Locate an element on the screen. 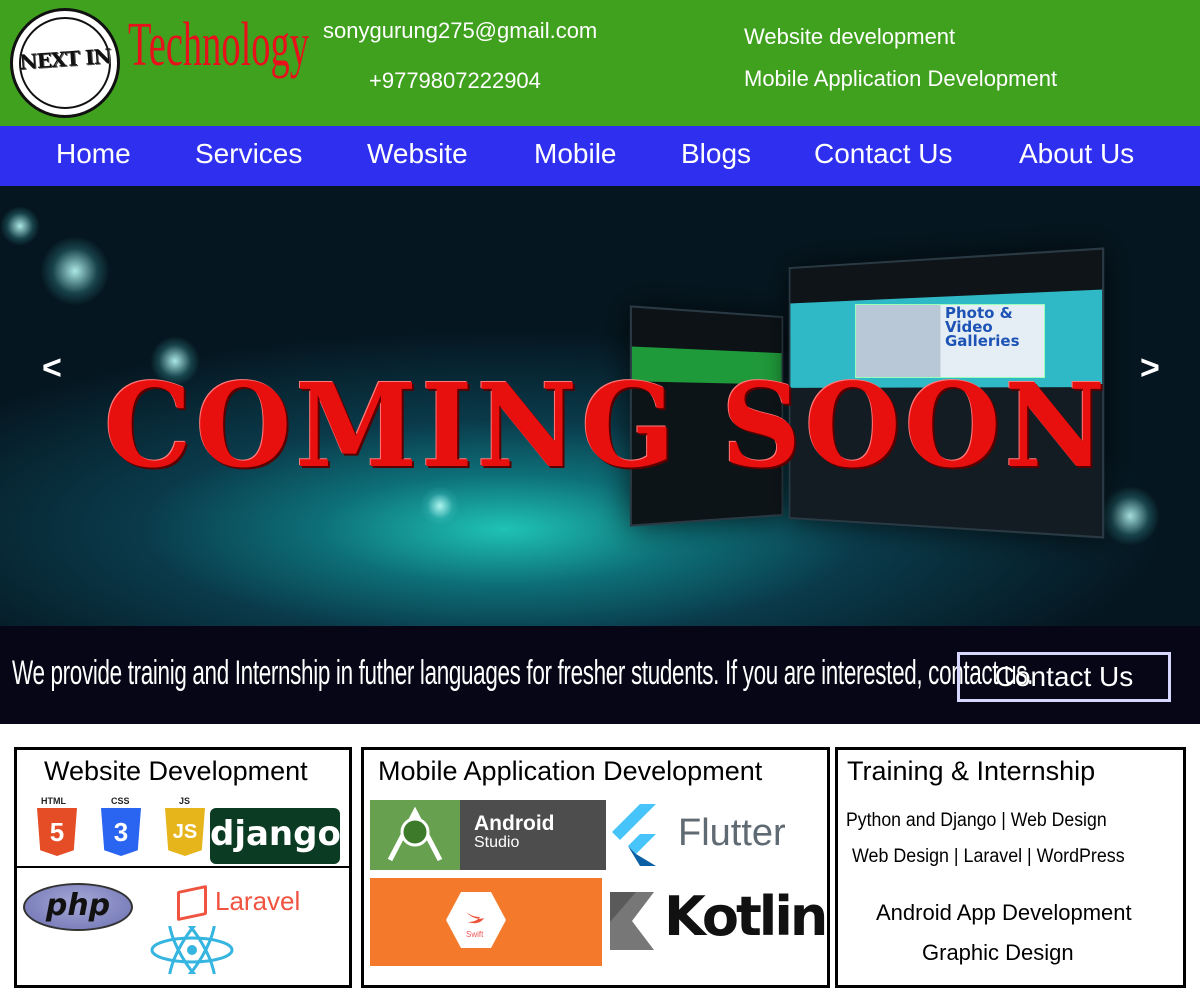 This screenshot has height=1000, width=1200. flutter-logo: Flutter is located at coordinates (712, 834).